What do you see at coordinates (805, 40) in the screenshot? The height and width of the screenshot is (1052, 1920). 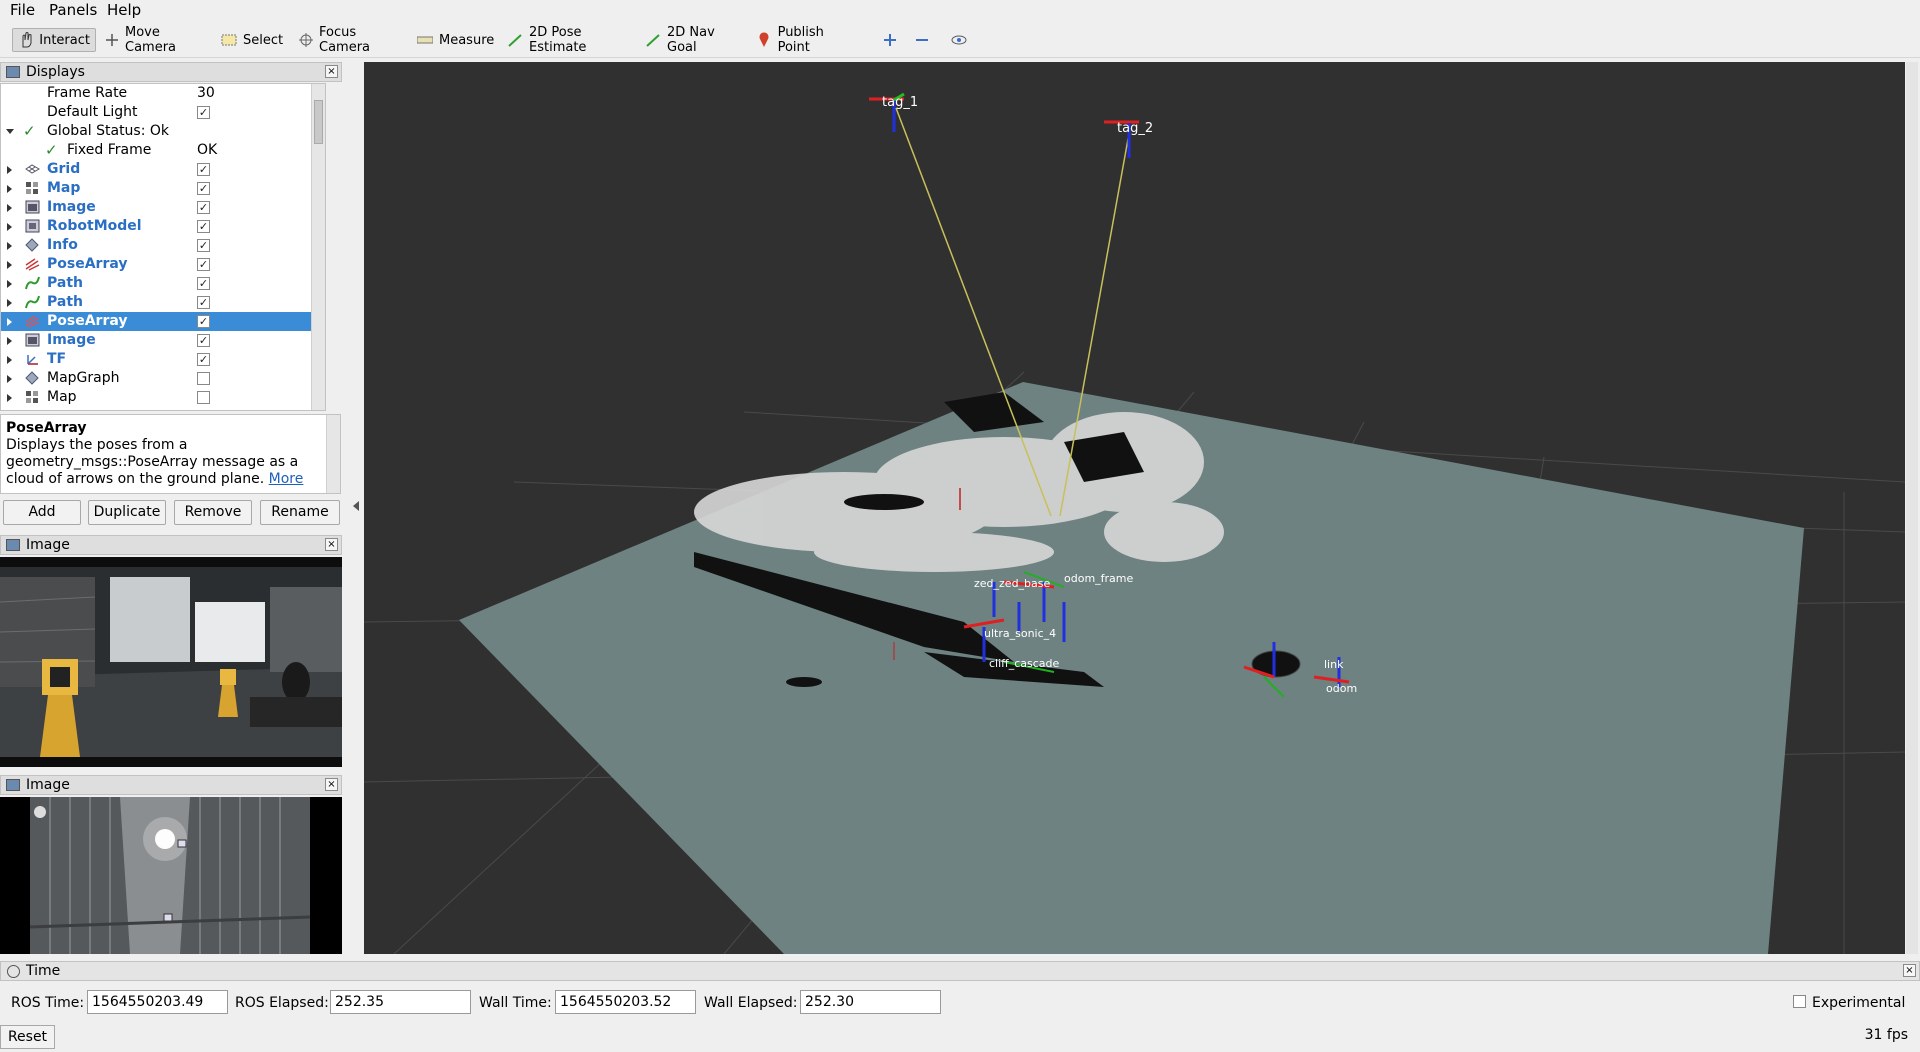 I see `publish-point-tool: Publish Point` at bounding box center [805, 40].